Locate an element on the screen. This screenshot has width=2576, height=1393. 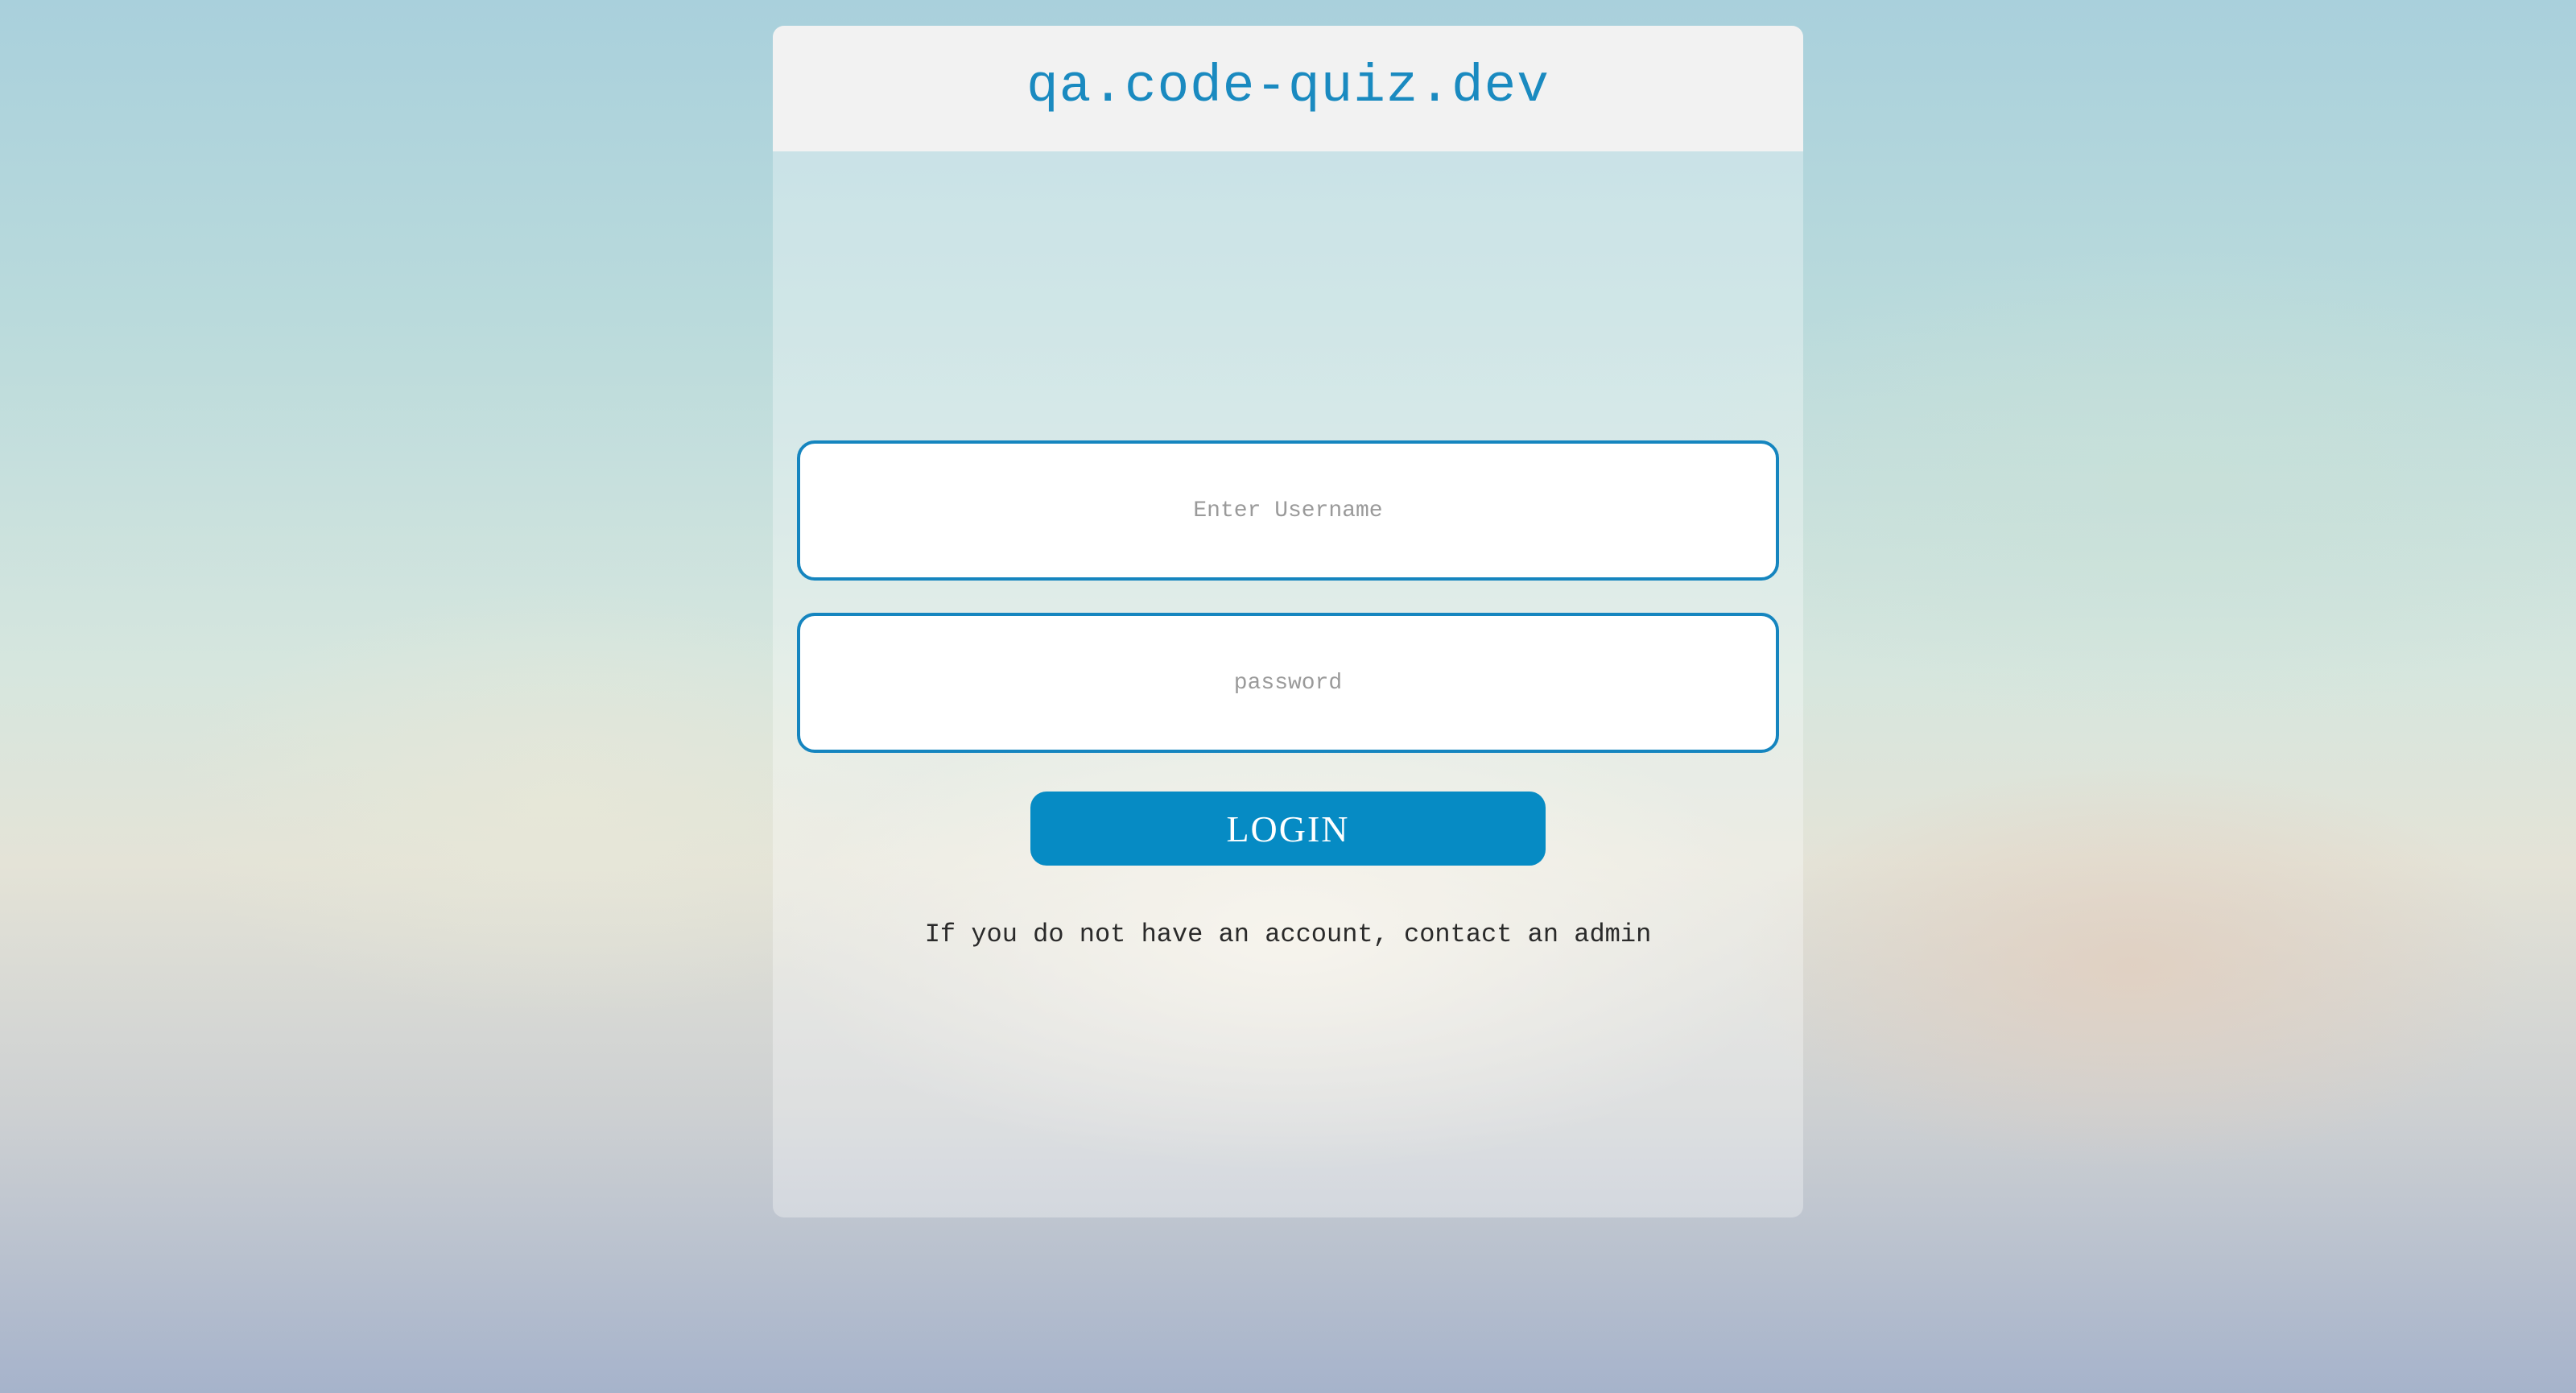
username-field-container is located at coordinates (1288, 510).